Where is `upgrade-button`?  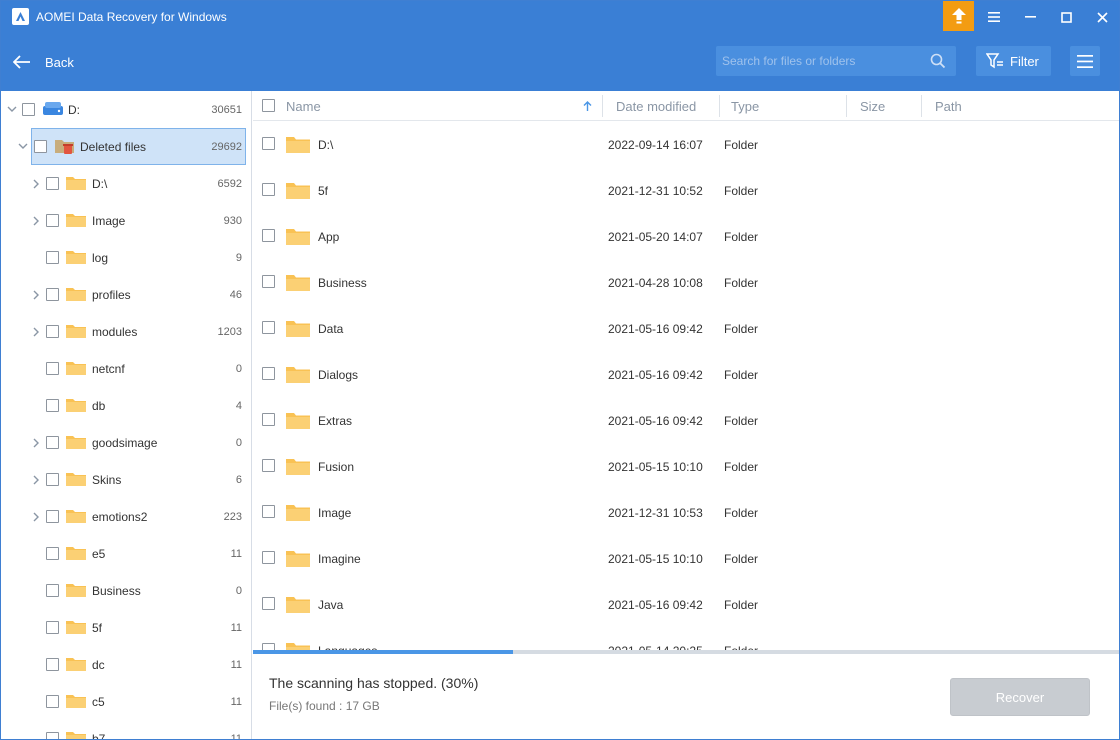 upgrade-button is located at coordinates (958, 16).